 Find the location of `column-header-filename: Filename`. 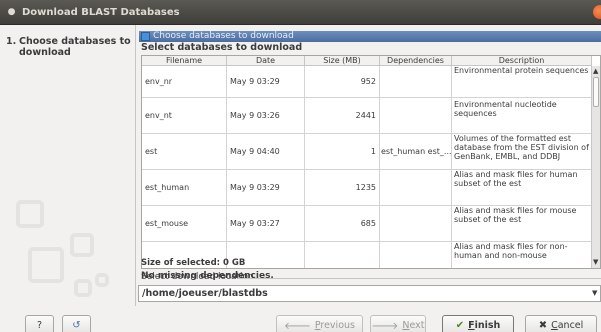

column-header-filename: Filename is located at coordinates (184, 61).